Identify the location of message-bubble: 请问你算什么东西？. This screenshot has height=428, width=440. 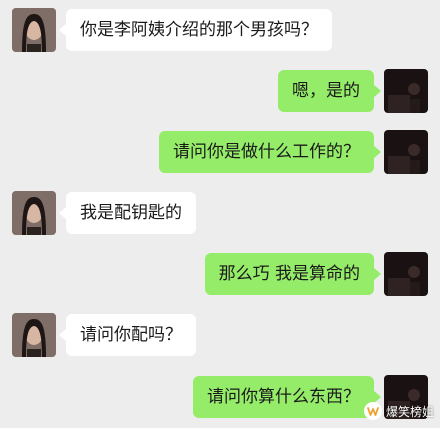
(287, 397).